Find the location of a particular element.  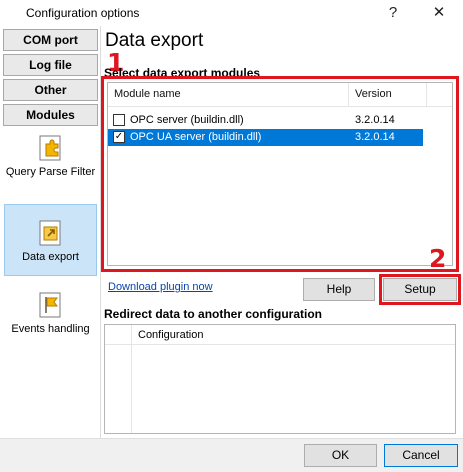

help-icon: ? is located at coordinates (393, 13).